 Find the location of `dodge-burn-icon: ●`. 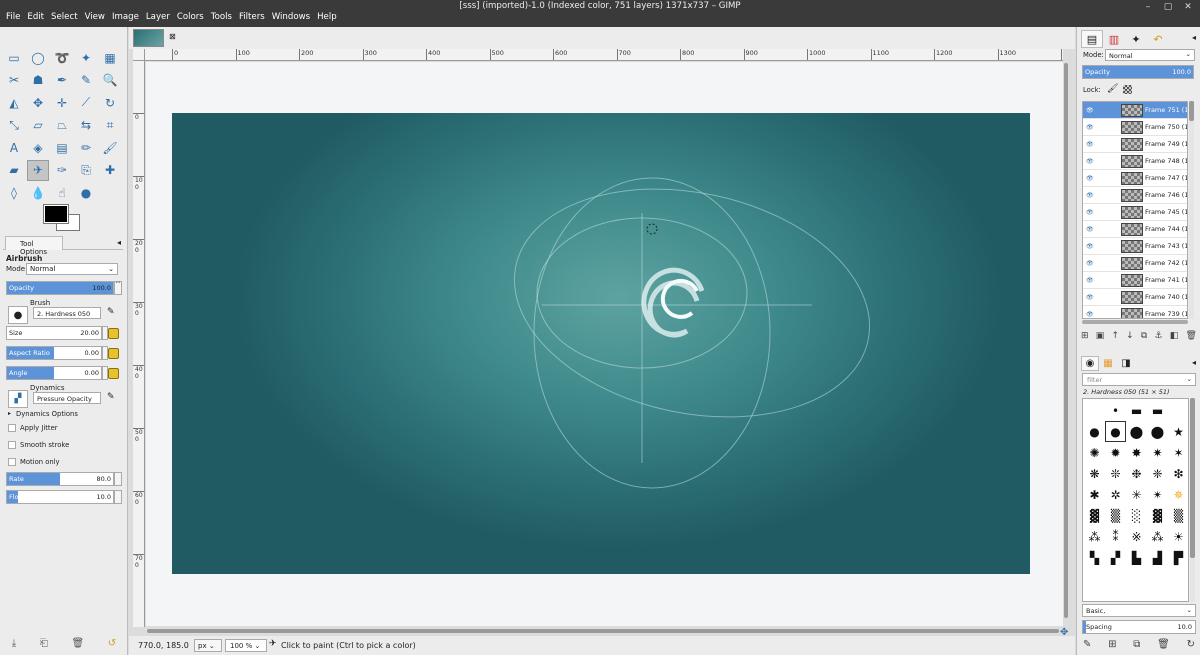

dodge-burn-icon: ● is located at coordinates (86, 192).